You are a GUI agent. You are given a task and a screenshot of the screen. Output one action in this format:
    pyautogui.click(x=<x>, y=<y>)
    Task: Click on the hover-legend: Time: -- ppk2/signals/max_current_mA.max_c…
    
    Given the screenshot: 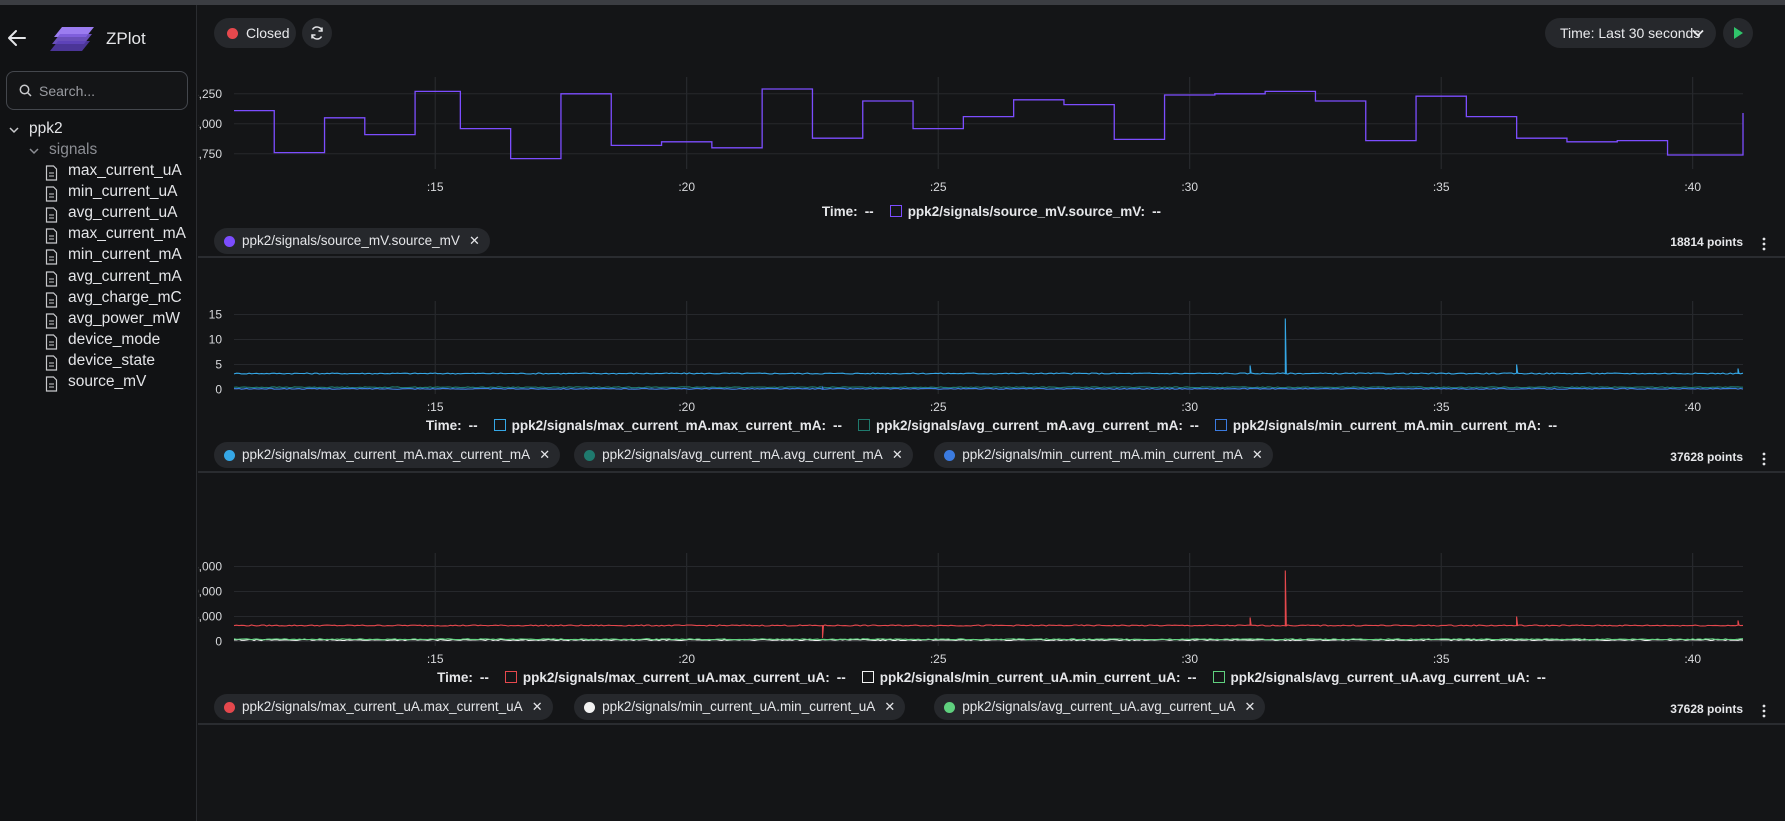 What is the action you would take?
    pyautogui.click(x=991, y=425)
    